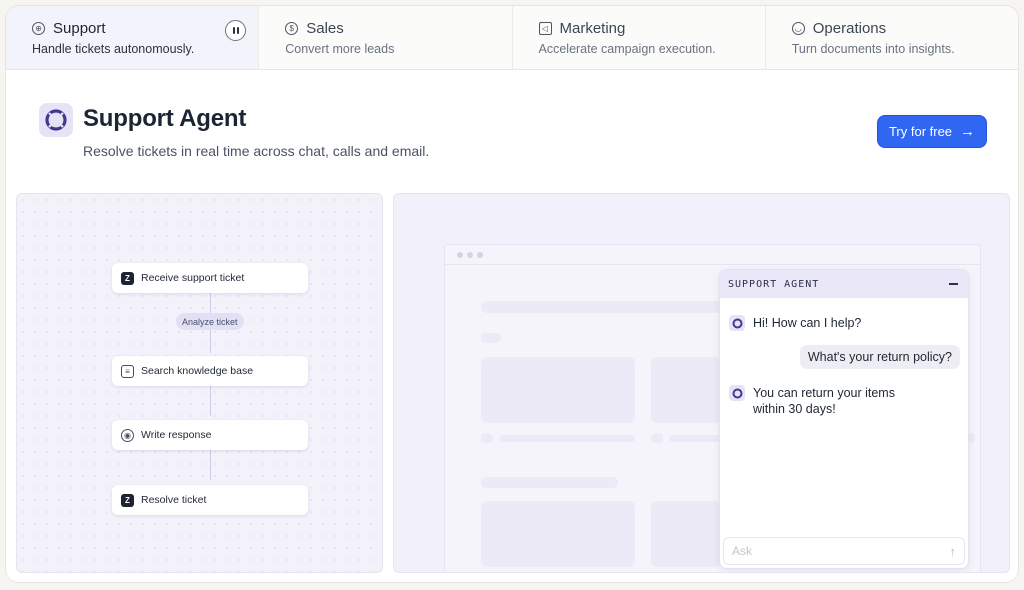 The height and width of the screenshot is (590, 1024). What do you see at coordinates (325, 28) in the screenshot?
I see `tab-label: Sales` at bounding box center [325, 28].